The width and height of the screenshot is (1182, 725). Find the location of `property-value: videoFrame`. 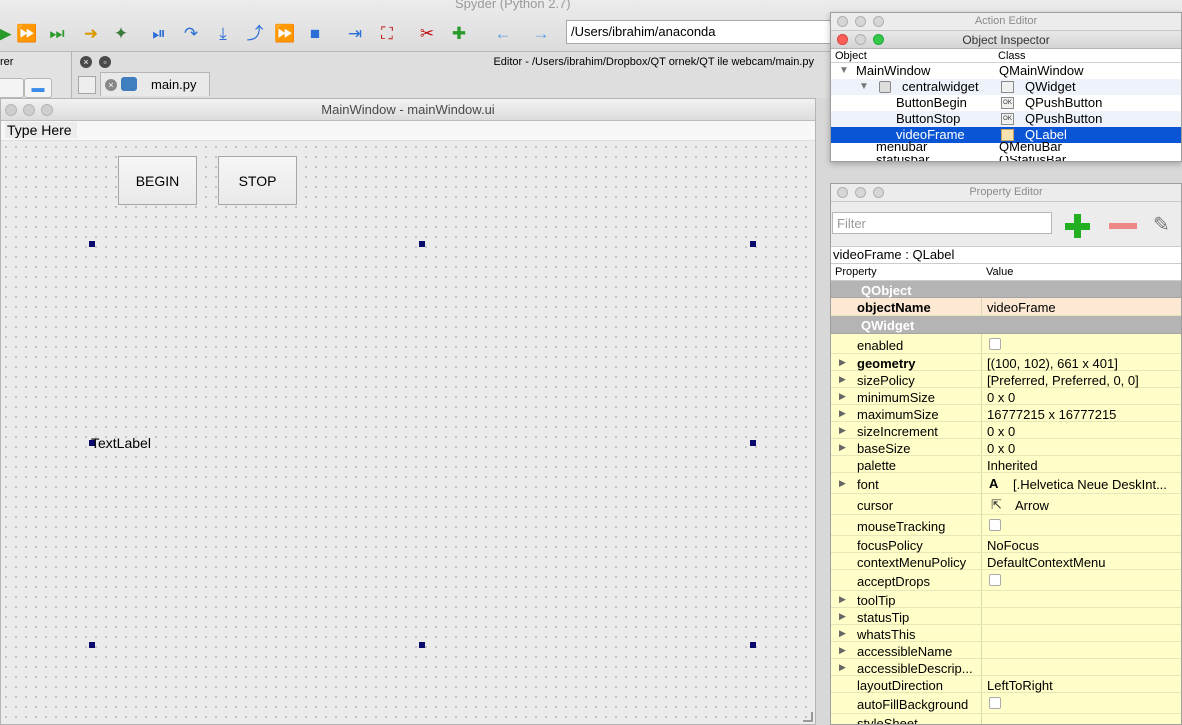

property-value: videoFrame is located at coordinates (1082, 307).